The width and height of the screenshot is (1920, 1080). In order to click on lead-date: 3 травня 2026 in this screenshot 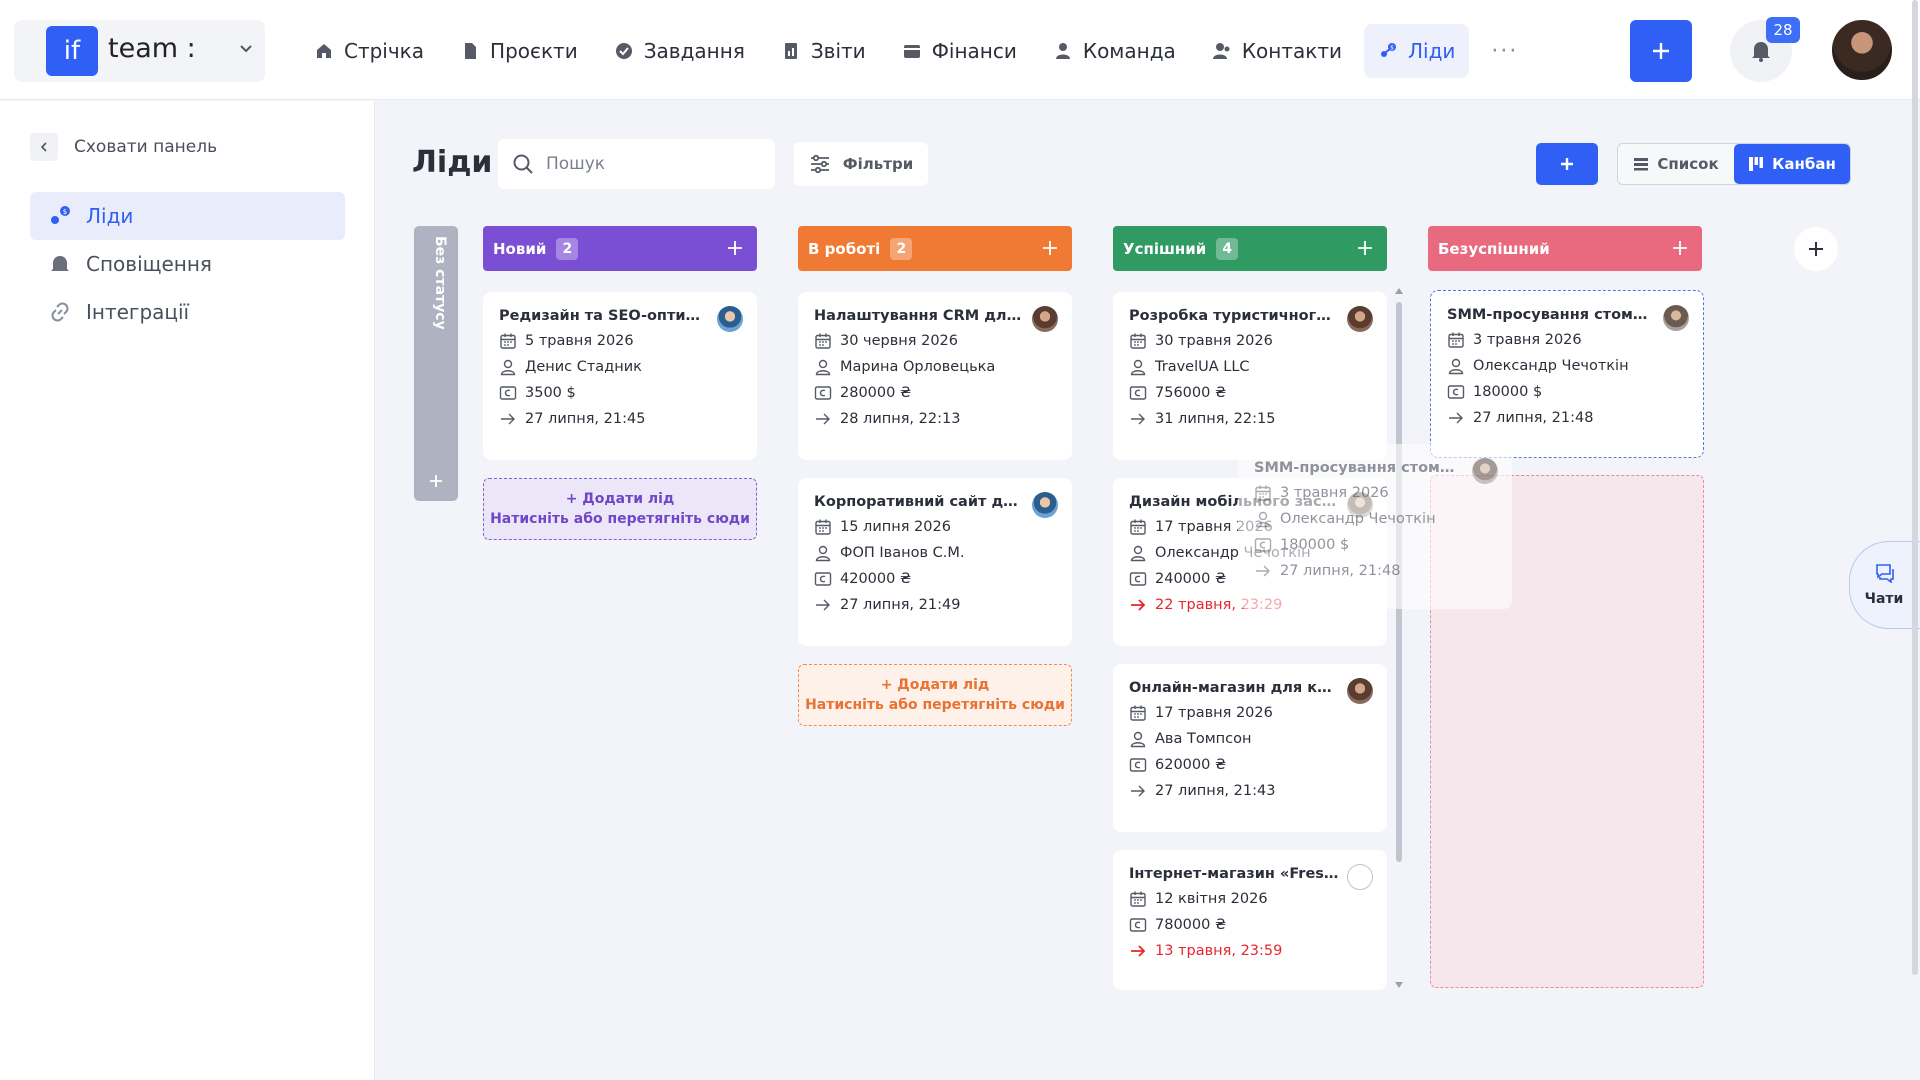, I will do `click(1334, 493)`.